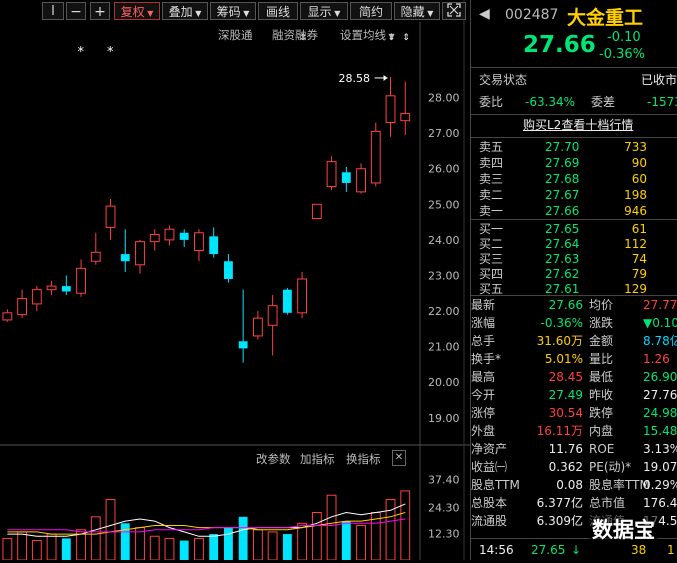 The width and height of the screenshot is (677, 563). I want to click on fuquan-button: 复权 ▼, so click(137, 11).